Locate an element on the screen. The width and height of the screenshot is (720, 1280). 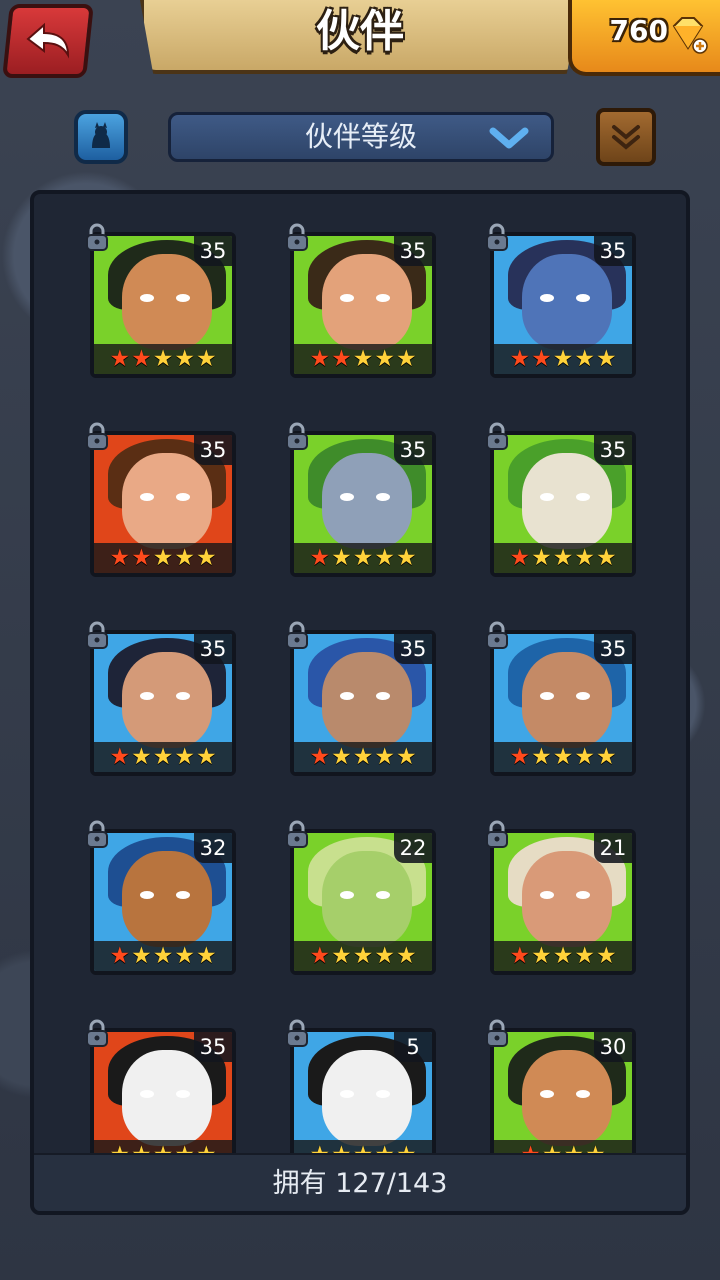
companion-level: 5 is located at coordinates (413, 1047).